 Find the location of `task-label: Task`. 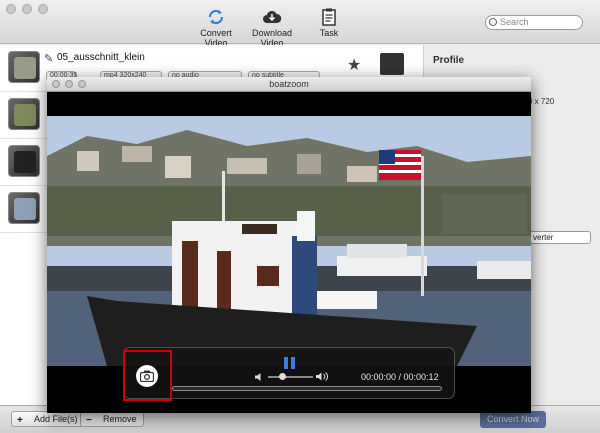

task-label: Task is located at coordinates (329, 33).